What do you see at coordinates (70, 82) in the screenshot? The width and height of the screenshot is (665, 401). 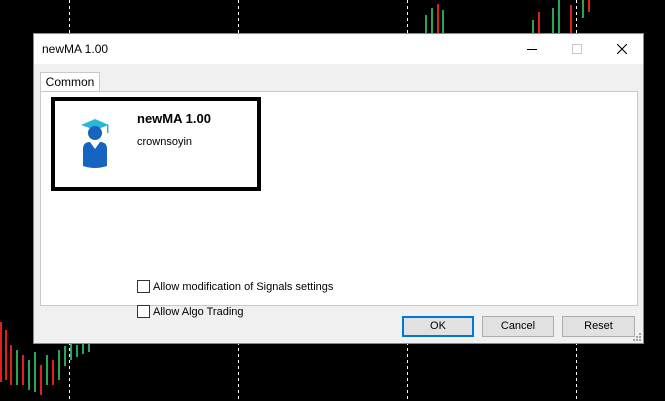 I see `tab-common: Common` at bounding box center [70, 82].